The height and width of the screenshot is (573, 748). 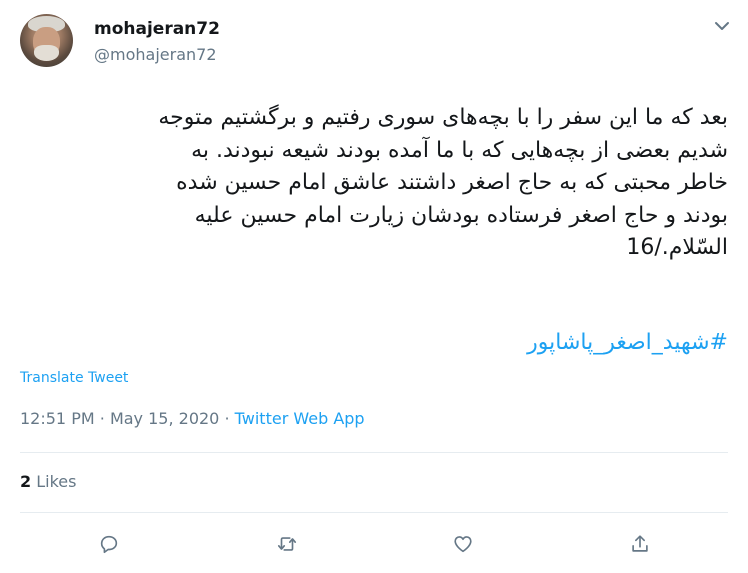 I want to click on translate-tweet-link: Translate Tweet, so click(x=74, y=378).